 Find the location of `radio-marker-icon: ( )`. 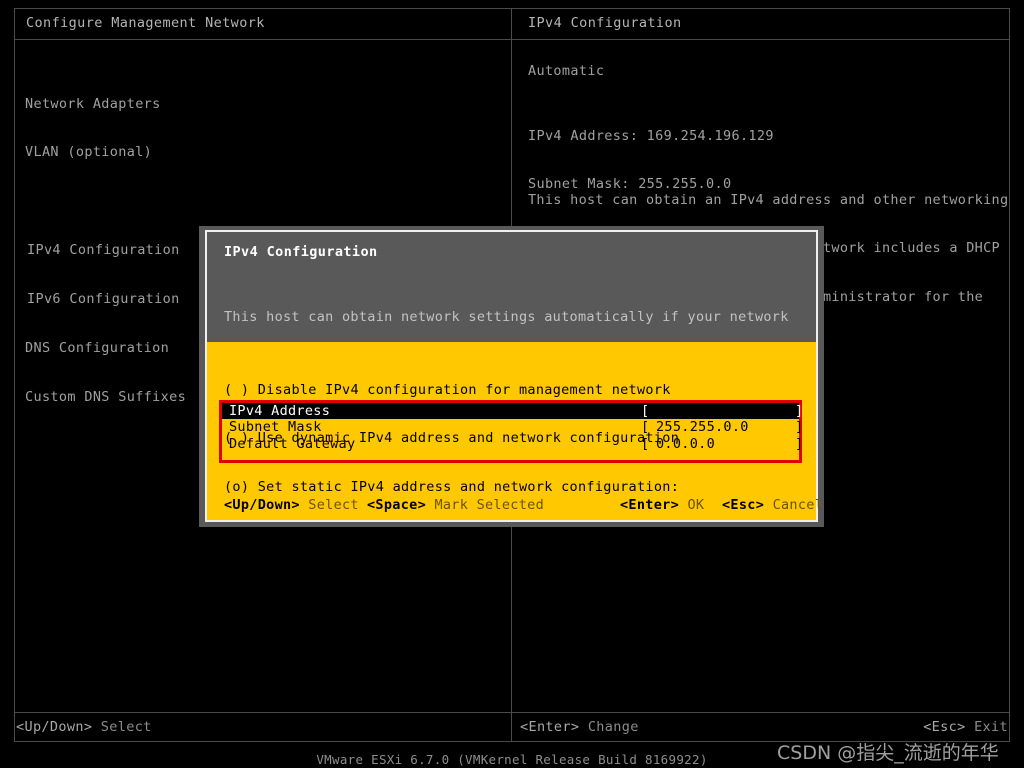

radio-marker-icon: ( ) is located at coordinates (237, 389).